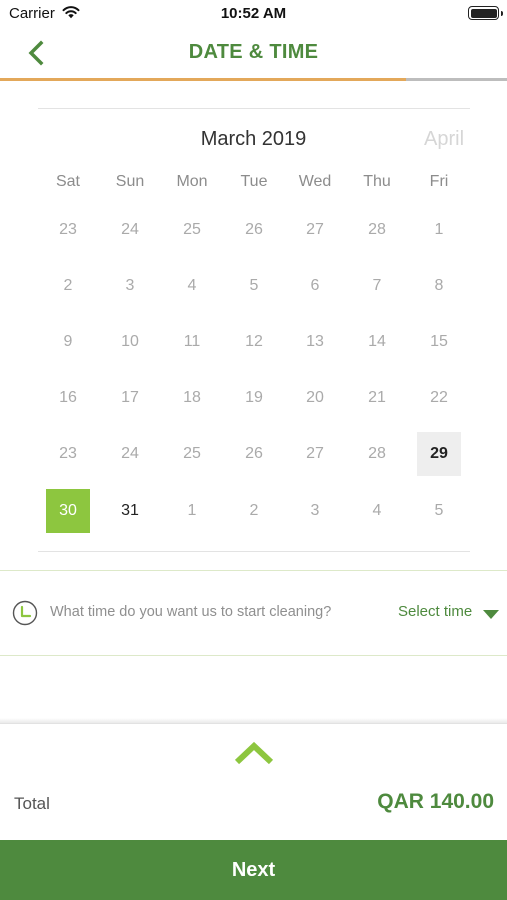 The width and height of the screenshot is (507, 900). Describe the element at coordinates (315, 181) in the screenshot. I see `weekday-label: Wed` at that location.